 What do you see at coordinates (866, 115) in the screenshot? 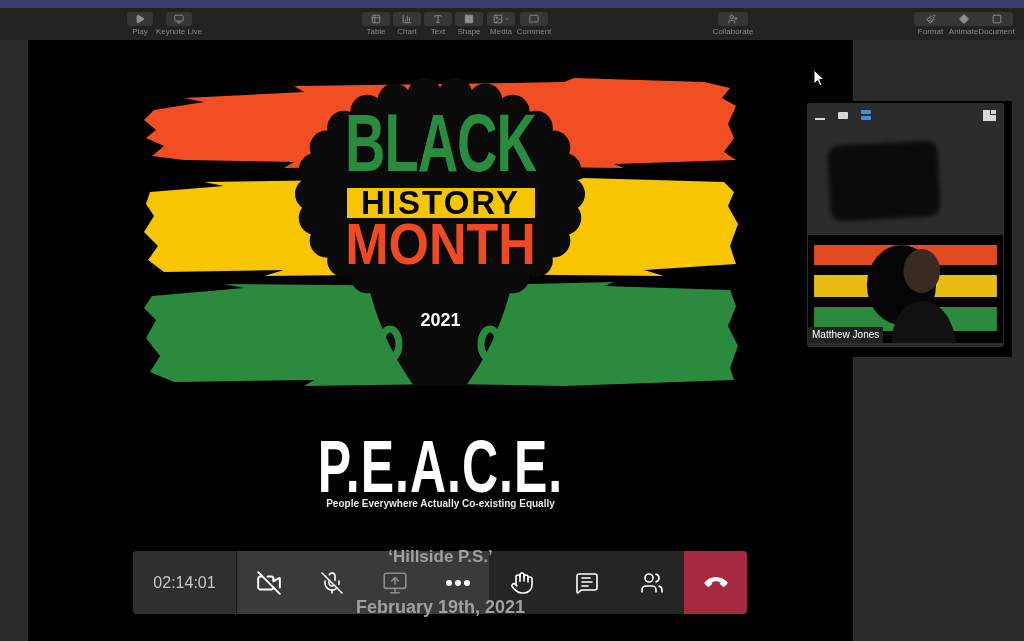
I see `stacked-layout-icon` at bounding box center [866, 115].